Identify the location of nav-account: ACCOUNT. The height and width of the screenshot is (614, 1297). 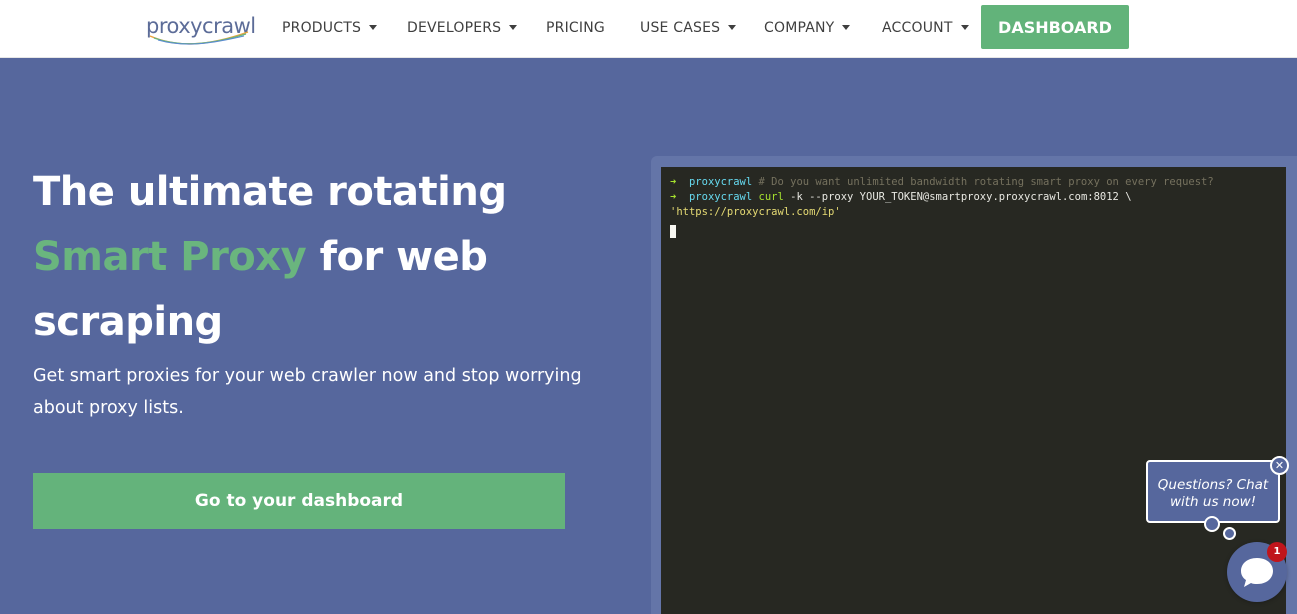
(925, 30).